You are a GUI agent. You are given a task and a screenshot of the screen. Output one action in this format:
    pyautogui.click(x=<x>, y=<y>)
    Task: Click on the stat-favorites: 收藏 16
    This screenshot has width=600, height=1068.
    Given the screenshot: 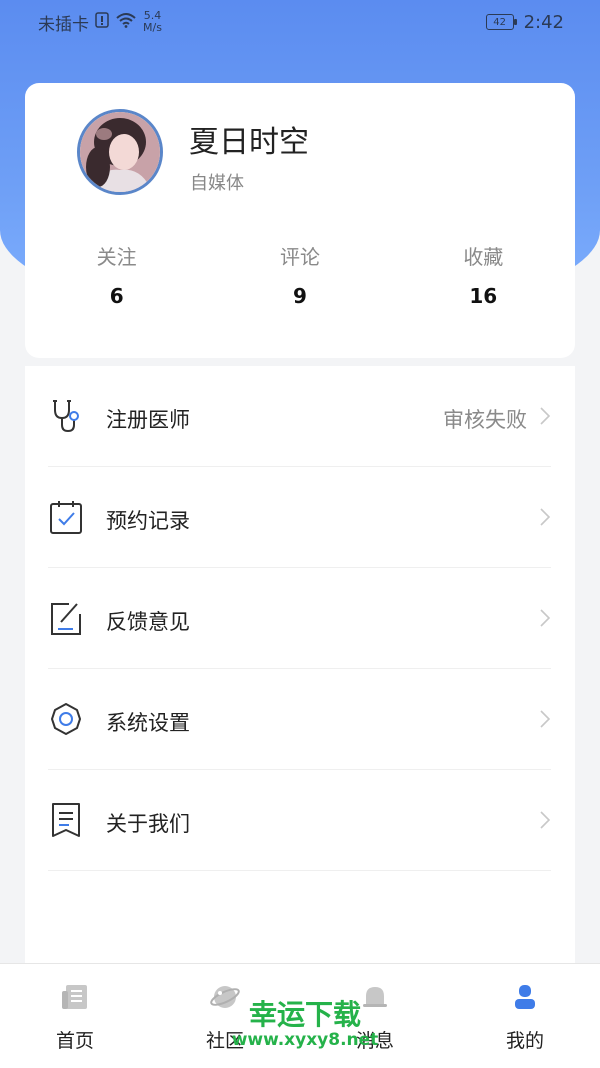 What is the action you would take?
    pyautogui.click(x=483, y=274)
    